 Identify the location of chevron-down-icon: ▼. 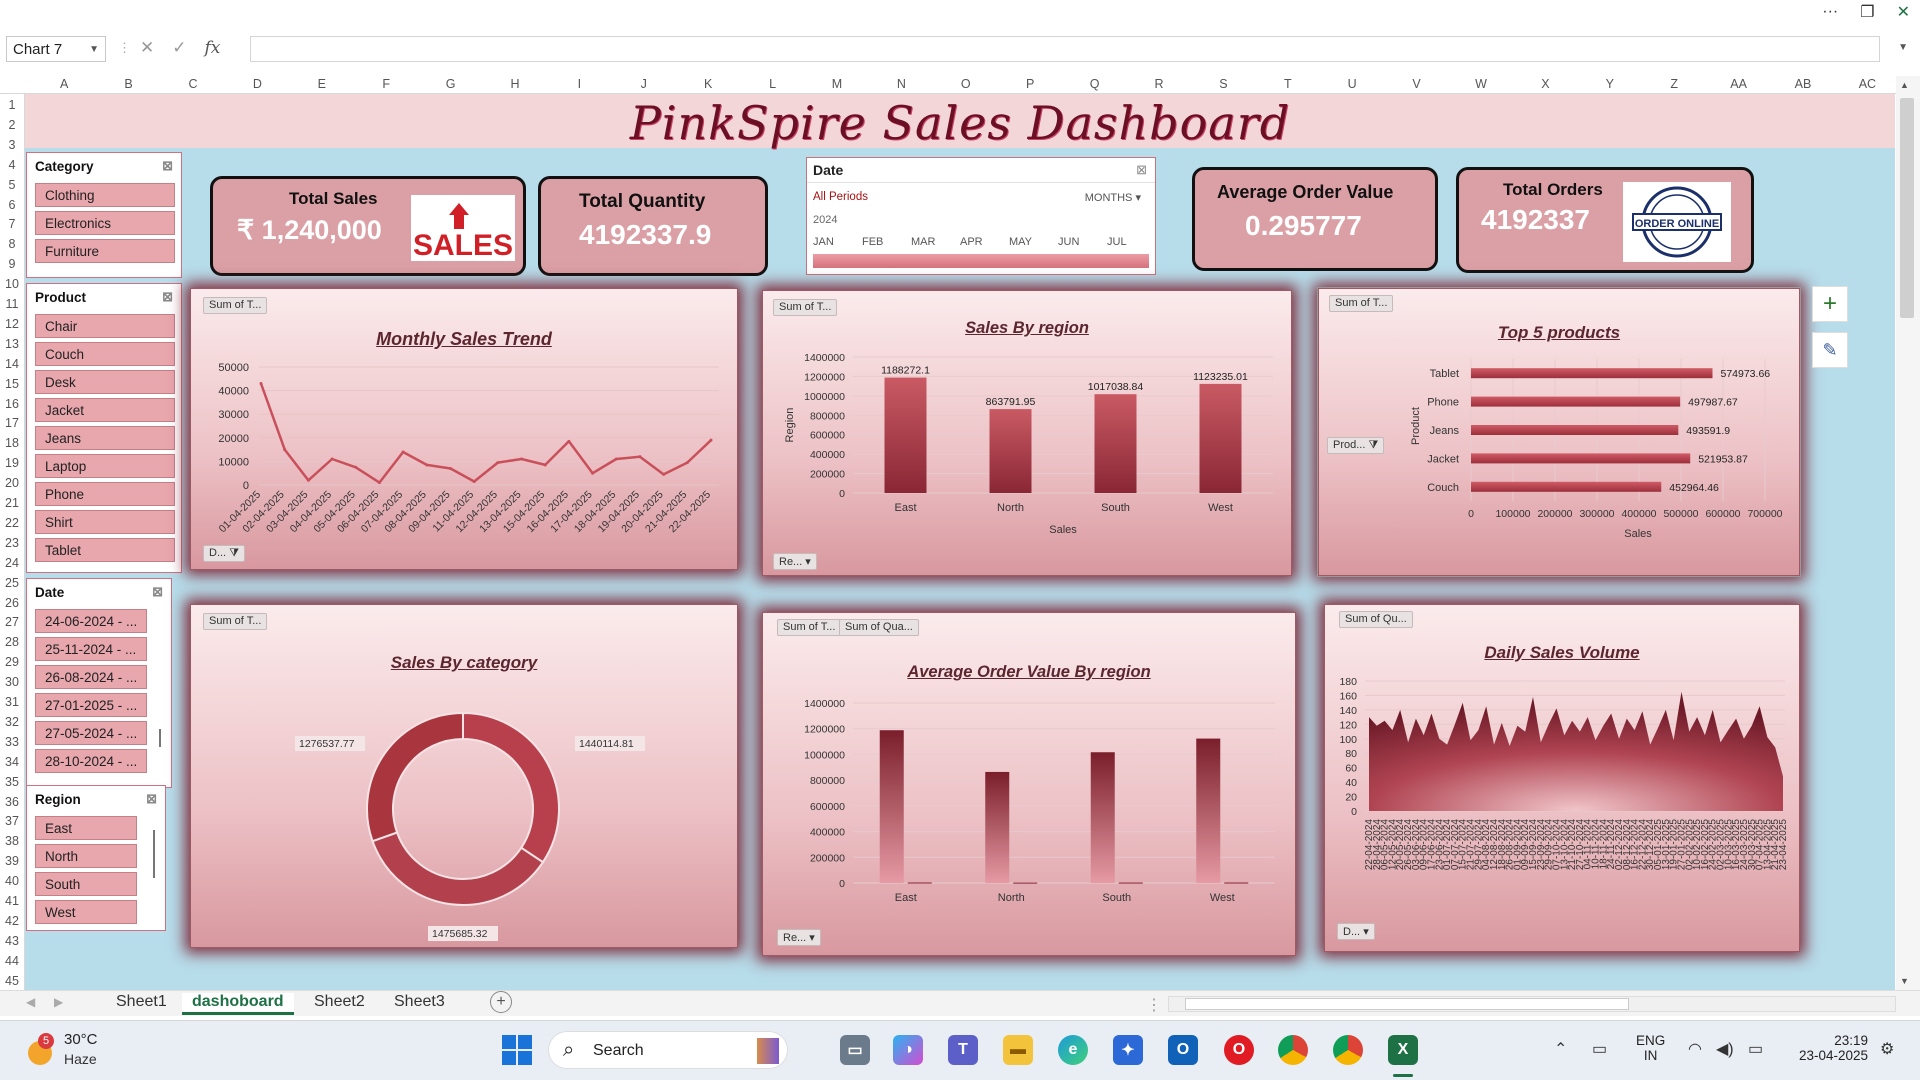
(94, 49).